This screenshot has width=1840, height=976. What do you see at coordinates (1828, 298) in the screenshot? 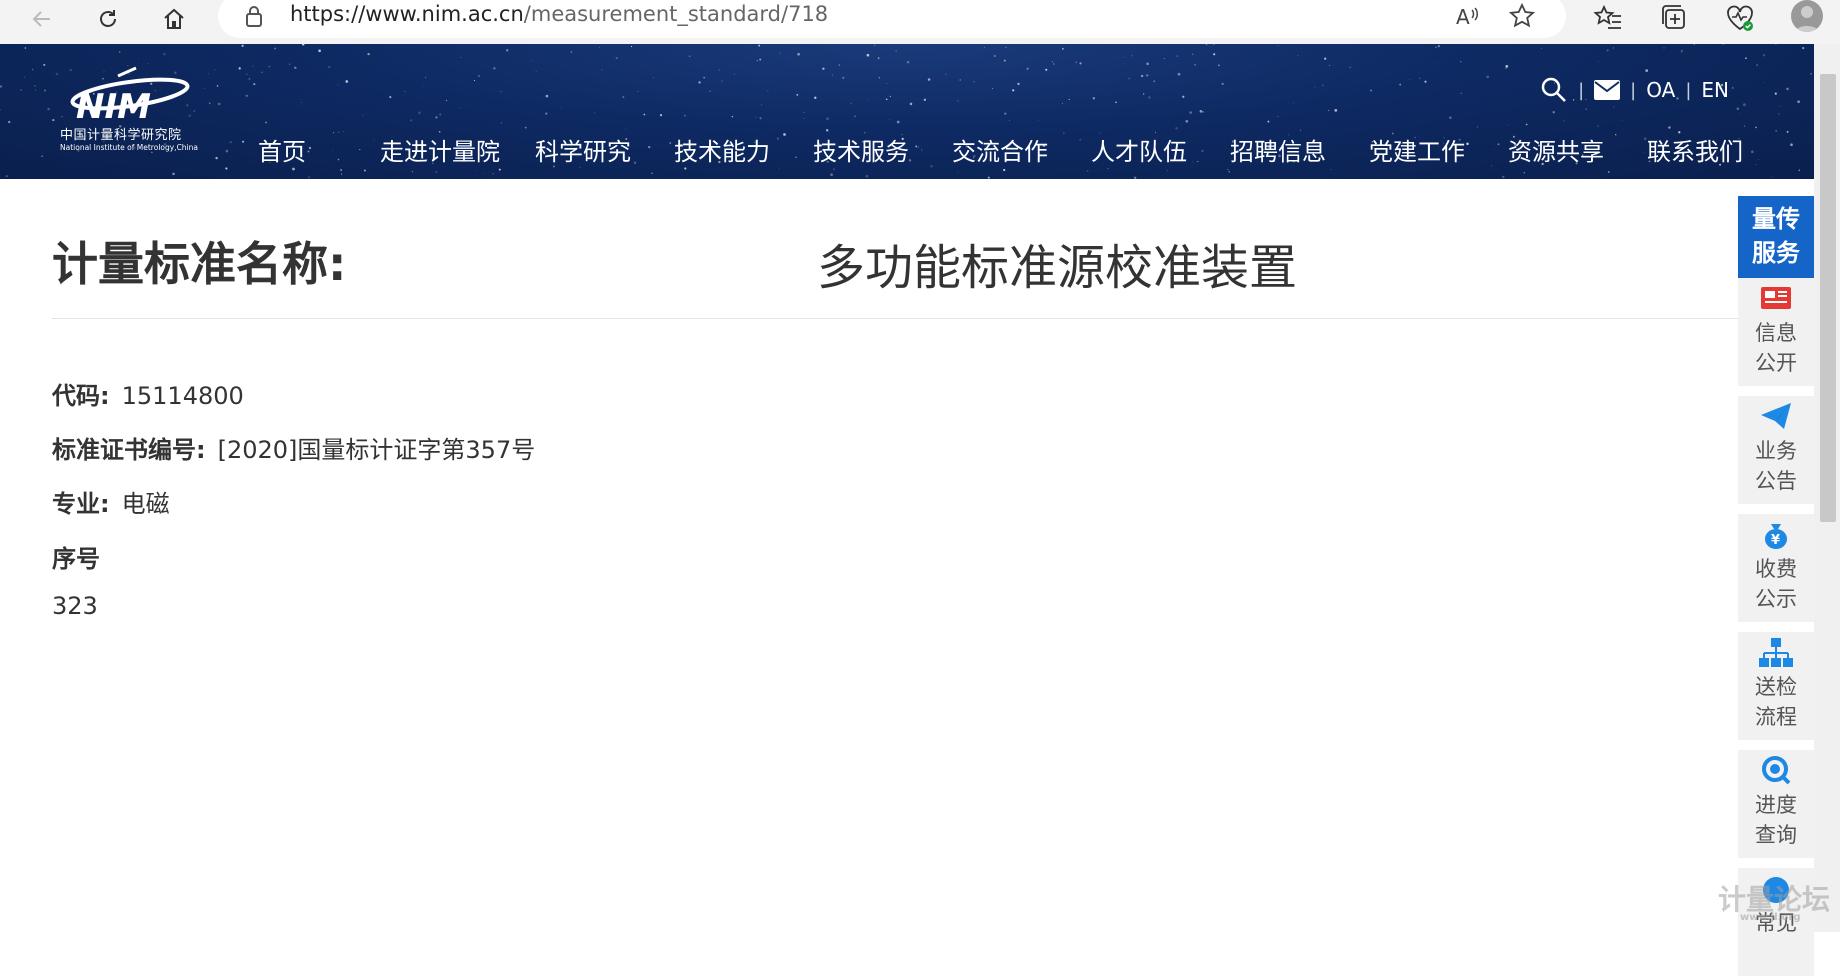
I see `scrollbar-thumb` at bounding box center [1828, 298].